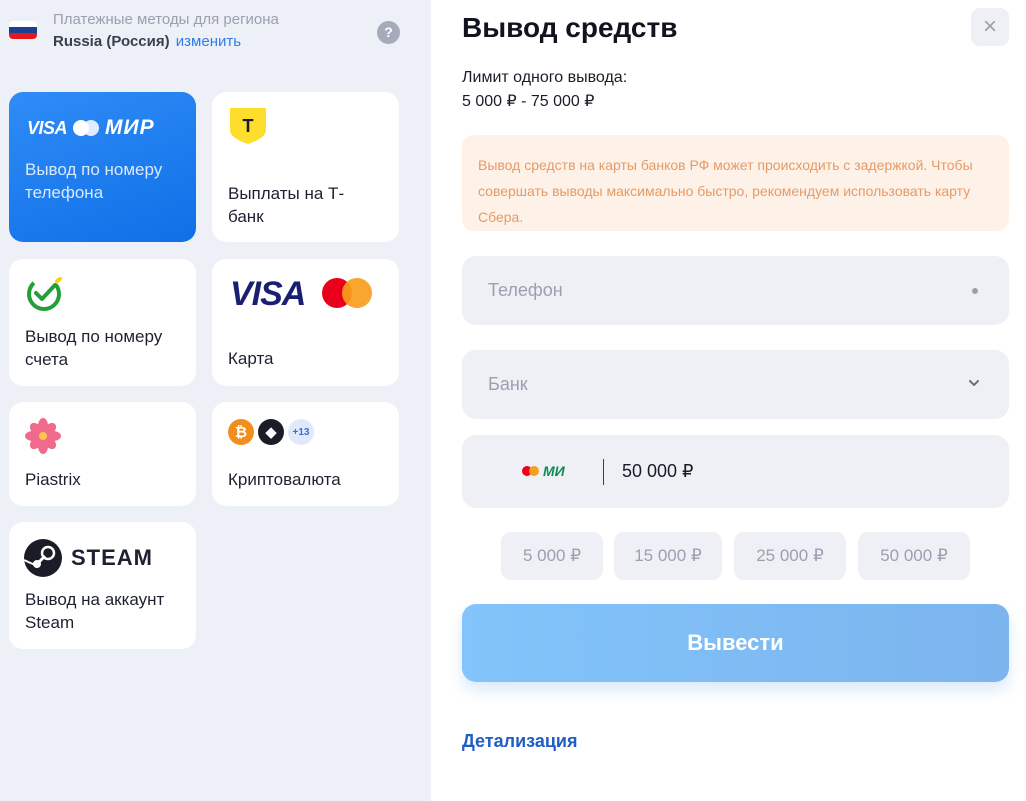  Describe the element at coordinates (668, 556) in the screenshot. I see `preset-15000-button: 15 000 ₽` at that location.